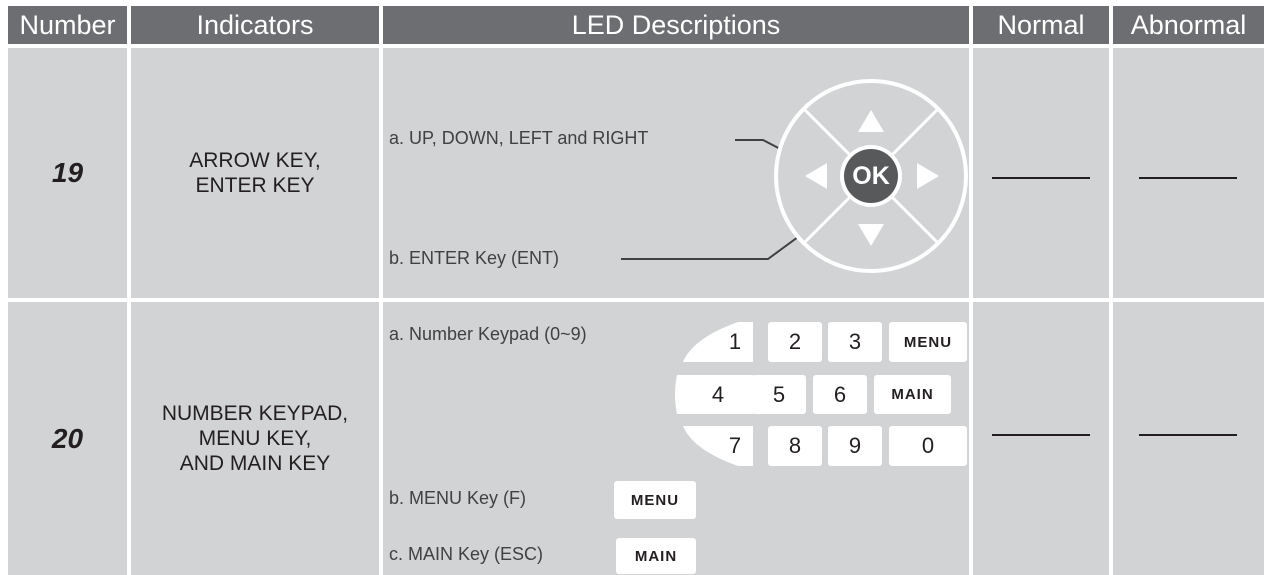 The image size is (1273, 575). What do you see at coordinates (656, 556) in the screenshot?
I see `main-key-example: MAIN` at bounding box center [656, 556].